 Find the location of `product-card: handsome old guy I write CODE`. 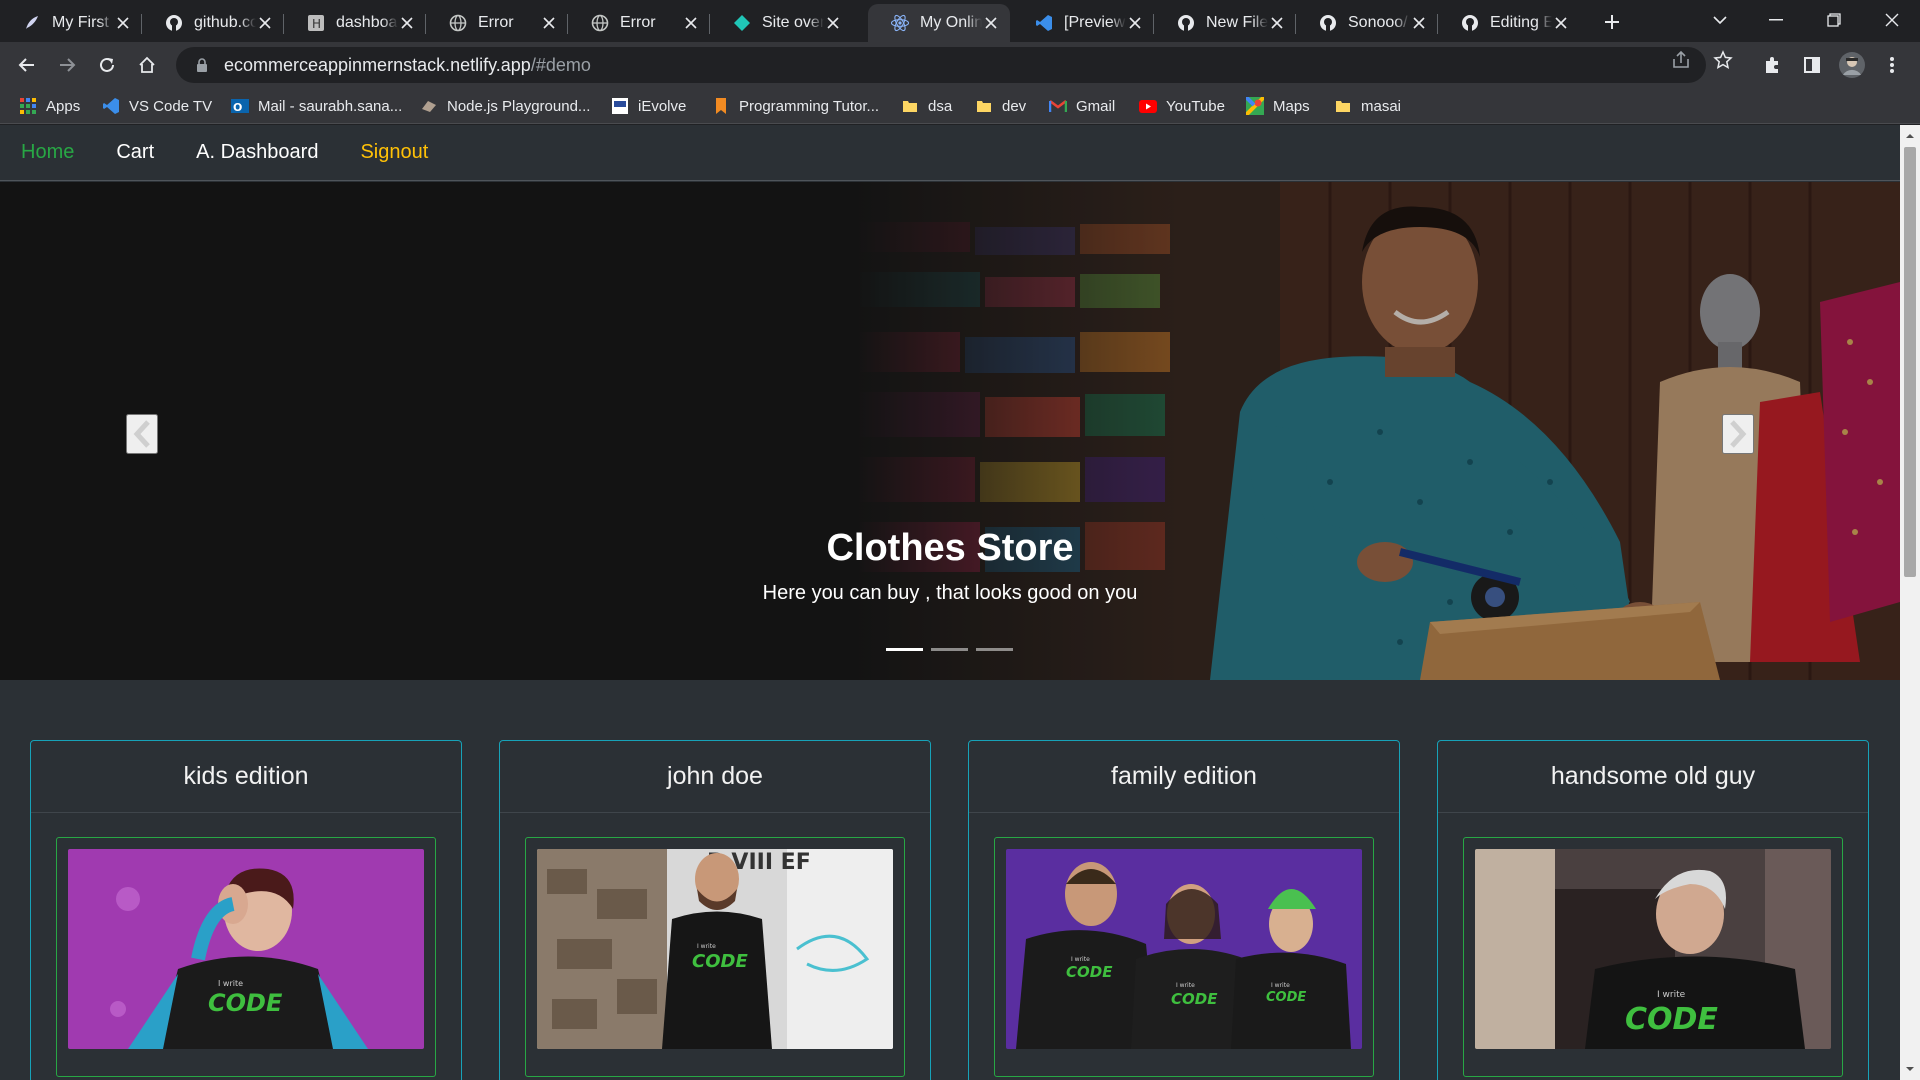

product-card: handsome old guy I write CODE is located at coordinates (1653, 910).